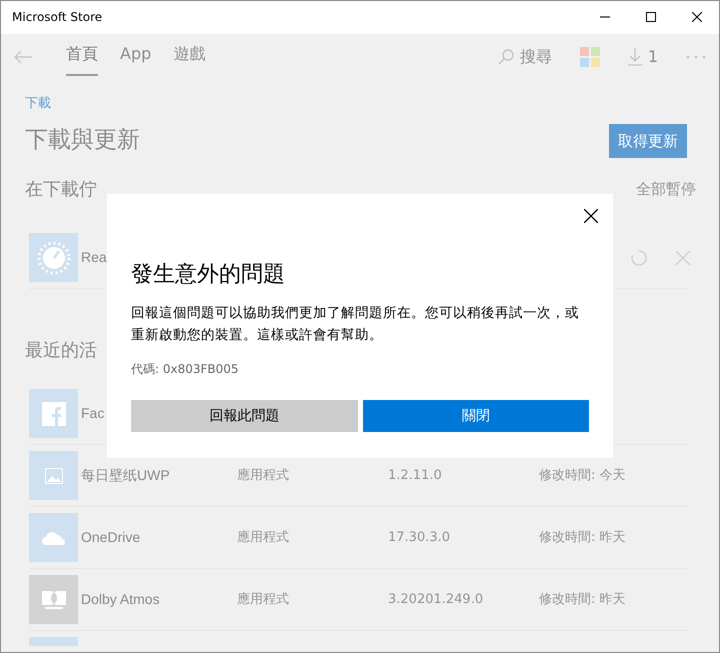 The height and width of the screenshot is (653, 720). I want to click on facebook-logo-icon, so click(54, 414).